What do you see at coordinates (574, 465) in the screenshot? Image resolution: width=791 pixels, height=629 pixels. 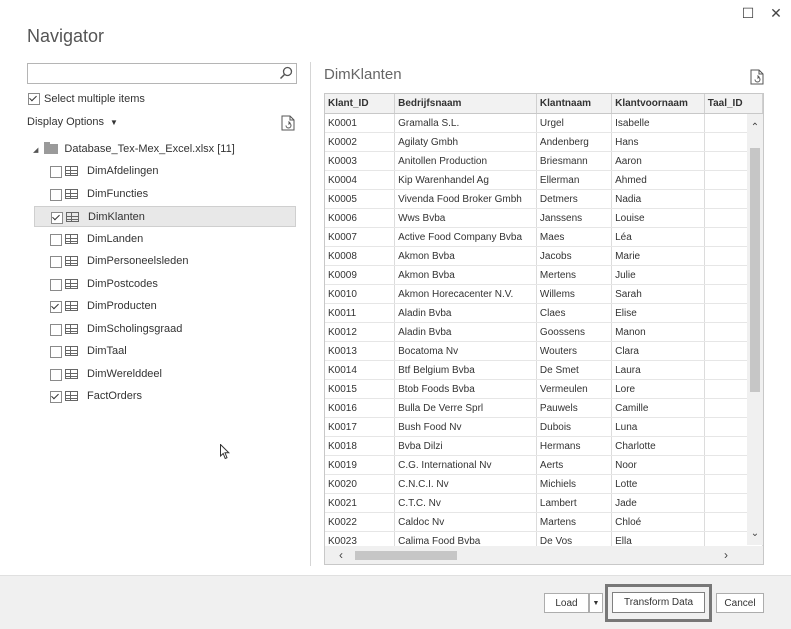 I see `table-cell: Aerts` at bounding box center [574, 465].